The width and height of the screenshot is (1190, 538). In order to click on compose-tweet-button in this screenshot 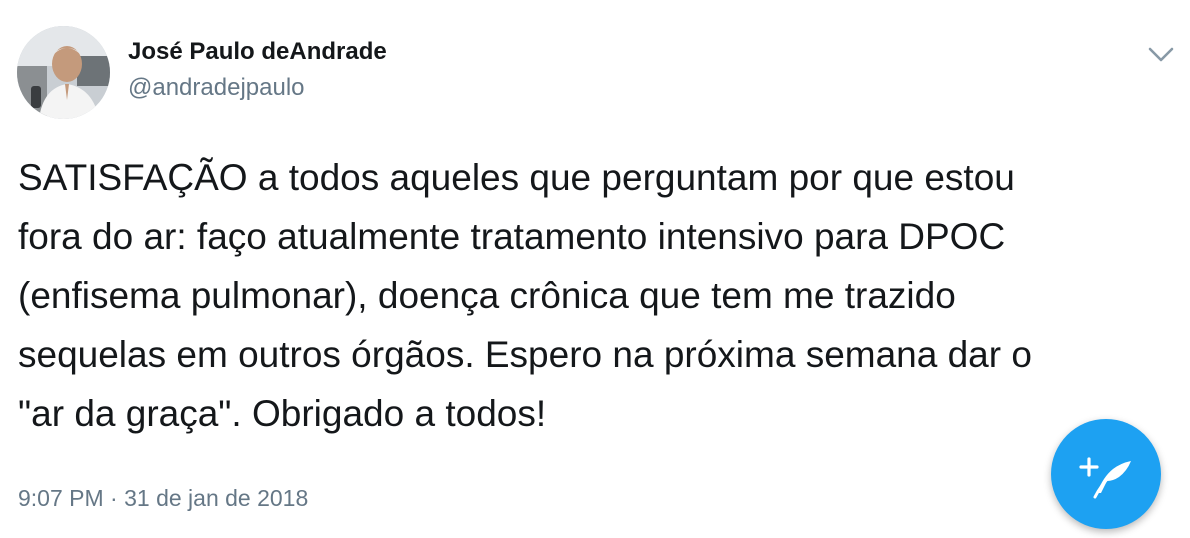, I will do `click(1106, 474)`.